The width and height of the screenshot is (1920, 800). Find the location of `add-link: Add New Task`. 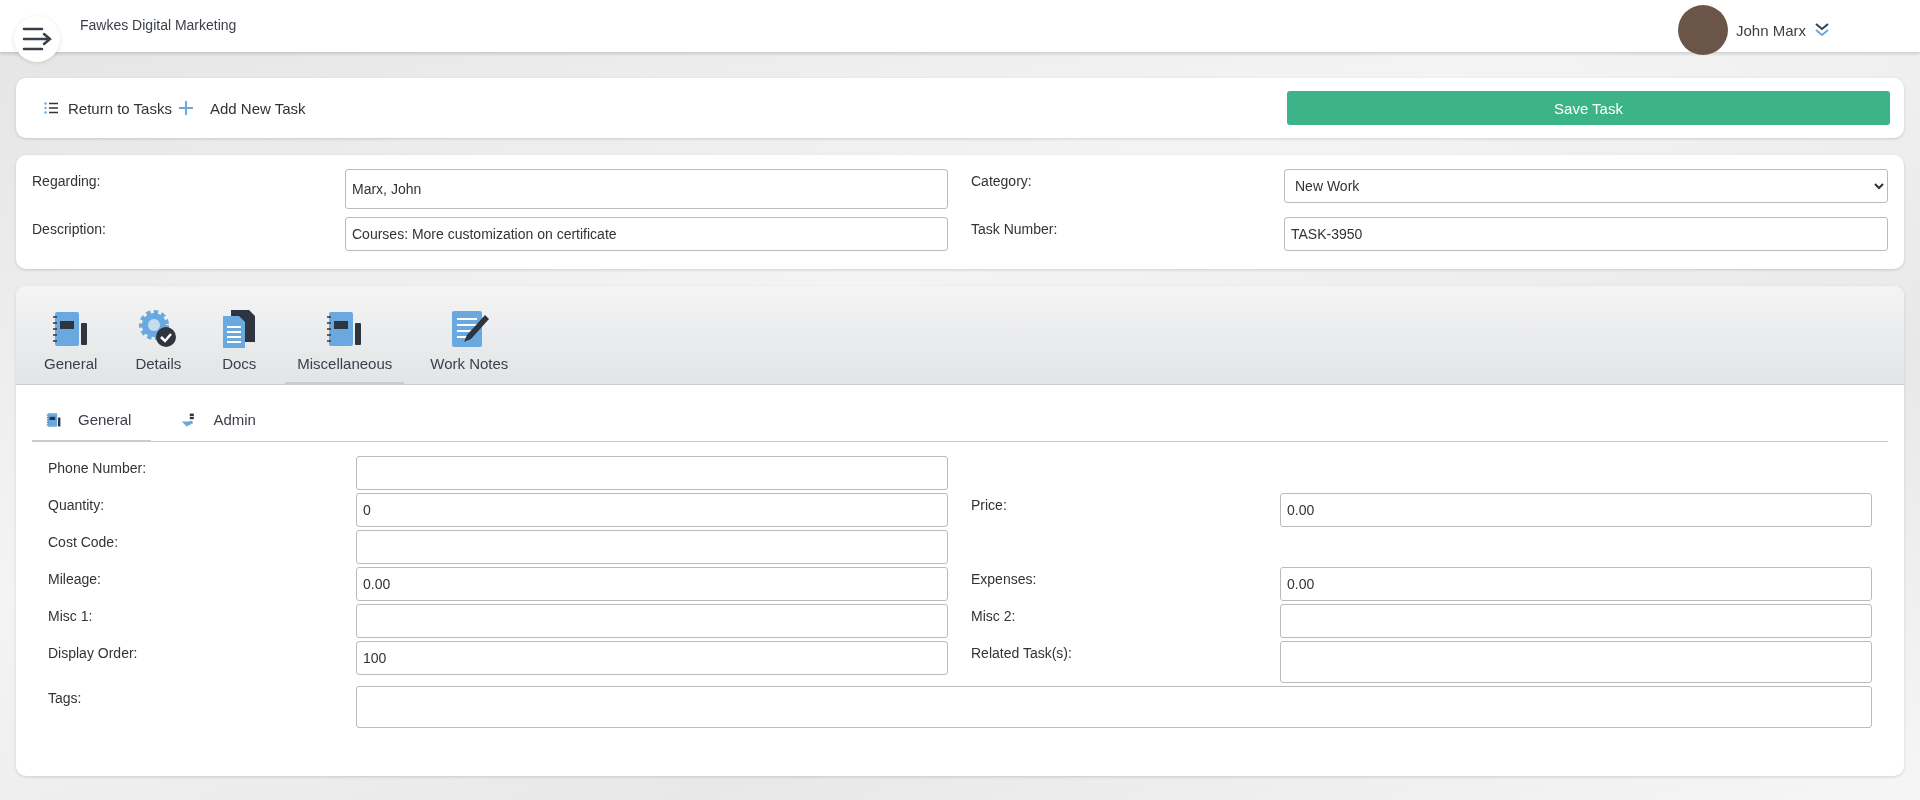

add-link: Add New Task is located at coordinates (241, 108).